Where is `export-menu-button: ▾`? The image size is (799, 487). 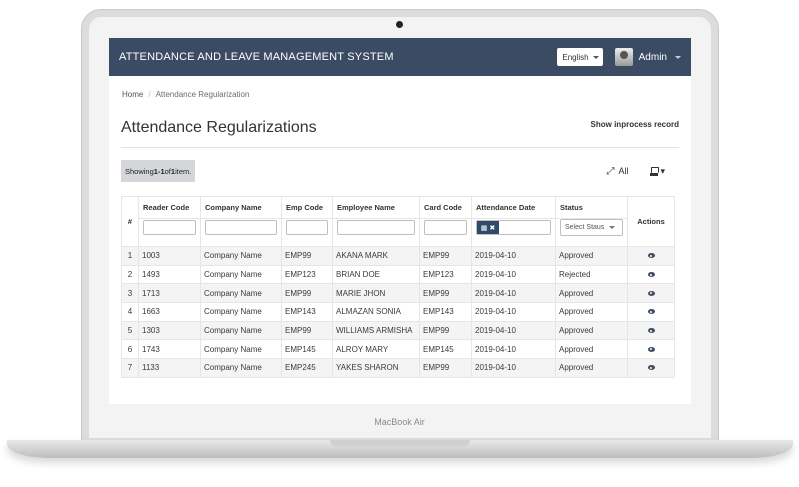
export-menu-button: ▾ is located at coordinates (657, 171).